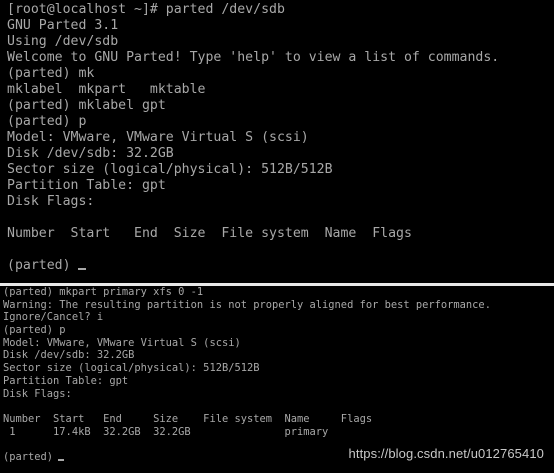  What do you see at coordinates (103, 292) in the screenshot?
I see `terminal-line: (parted) mkpart primary xfs 0 -1` at bounding box center [103, 292].